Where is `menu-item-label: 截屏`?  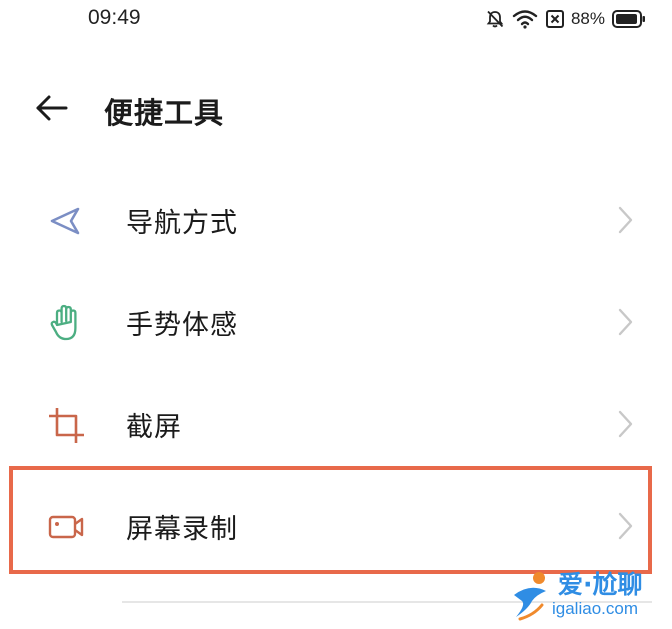 menu-item-label: 截屏 is located at coordinates (154, 427).